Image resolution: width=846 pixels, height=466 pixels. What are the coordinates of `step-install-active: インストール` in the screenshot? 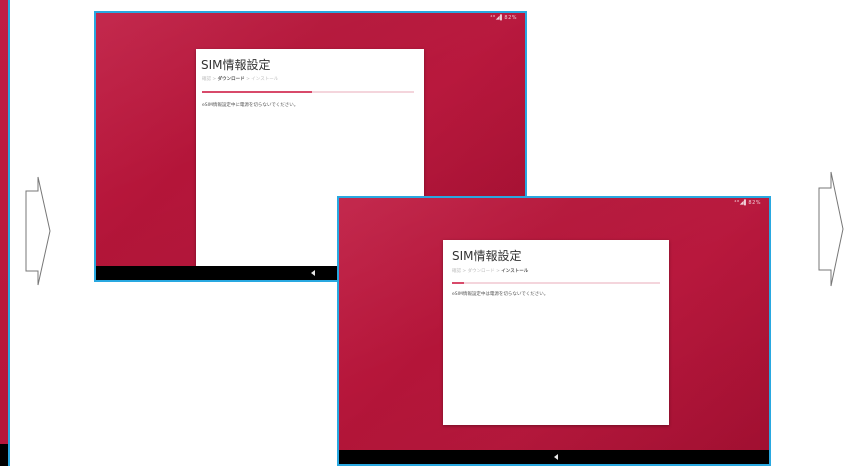 It's located at (515, 271).